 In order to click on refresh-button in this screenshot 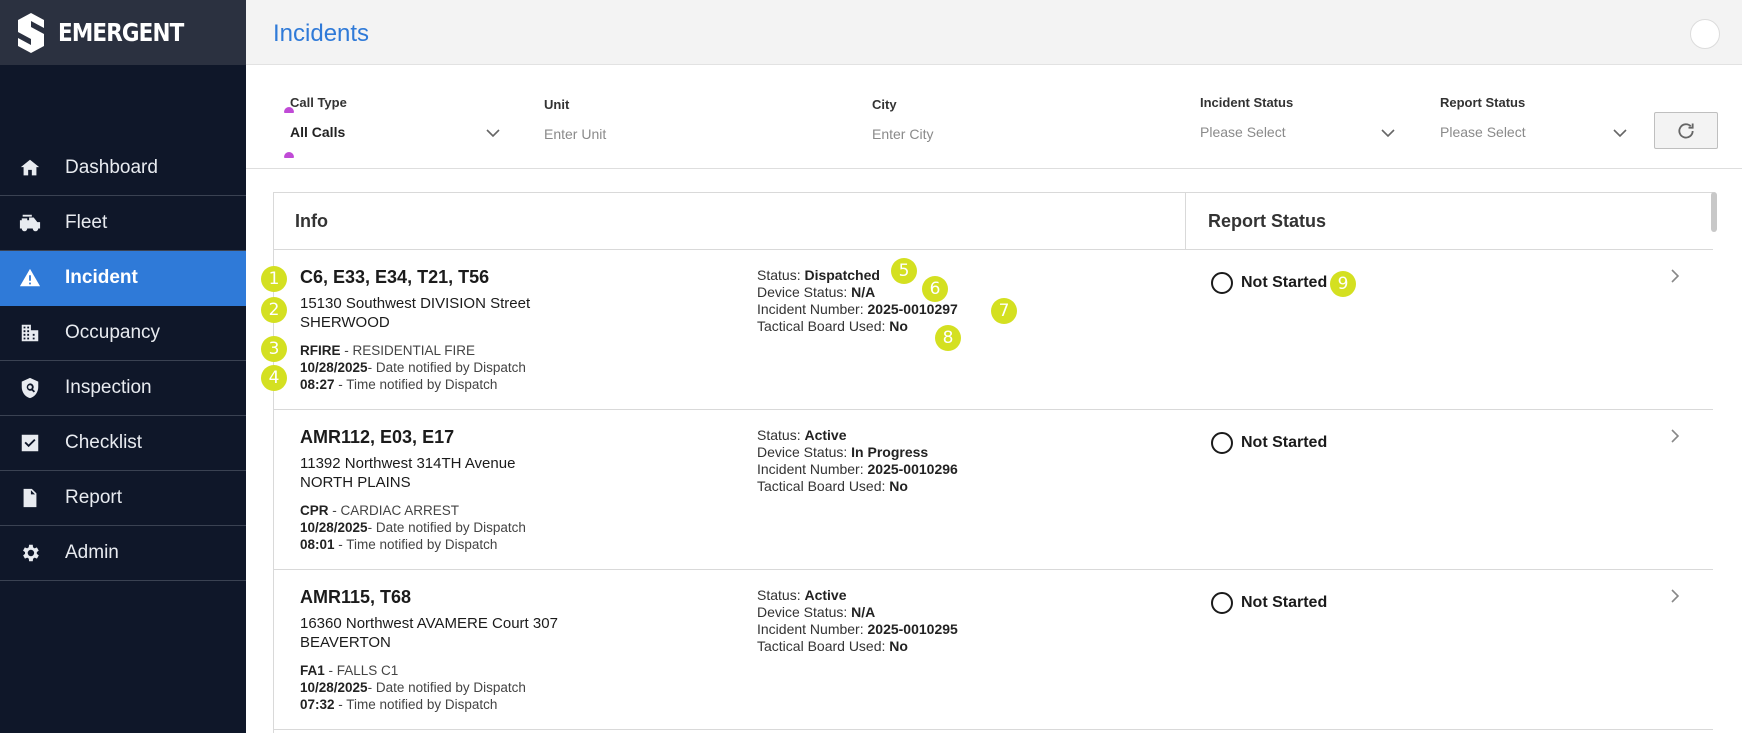, I will do `click(1686, 130)`.